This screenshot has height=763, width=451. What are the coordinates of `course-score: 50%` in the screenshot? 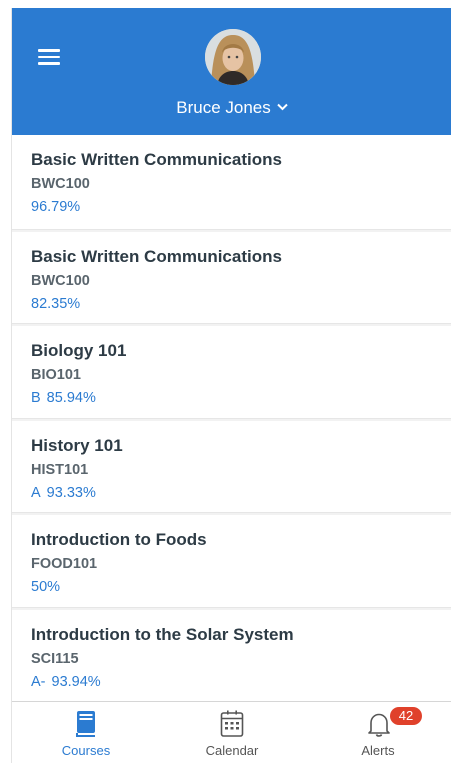 It's located at (46, 587).